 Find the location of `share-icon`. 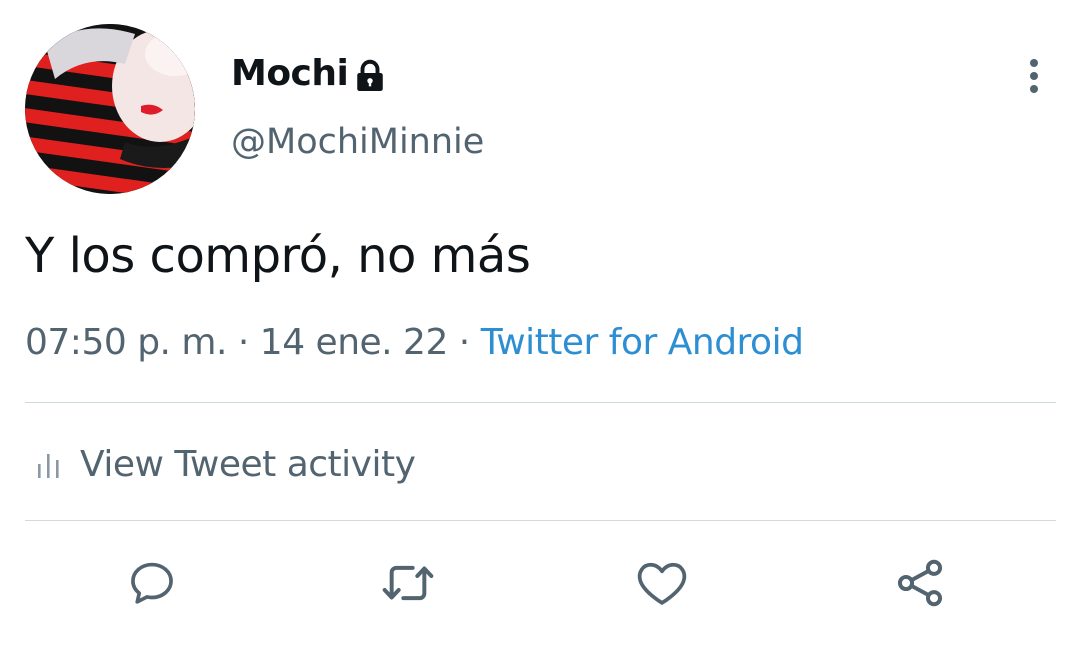

share-icon is located at coordinates (920, 583).